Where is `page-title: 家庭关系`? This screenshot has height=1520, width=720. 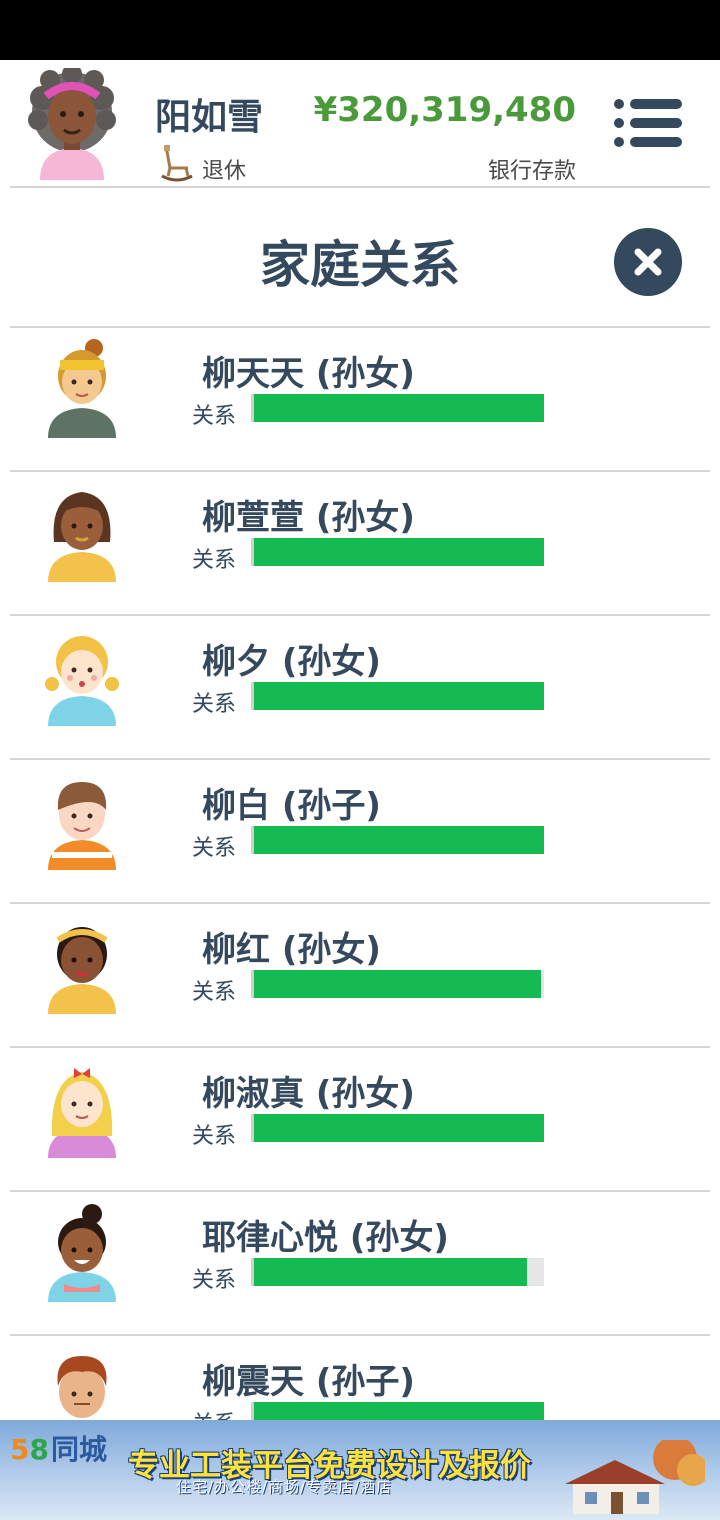
page-title: 家庭关系 is located at coordinates (360, 265).